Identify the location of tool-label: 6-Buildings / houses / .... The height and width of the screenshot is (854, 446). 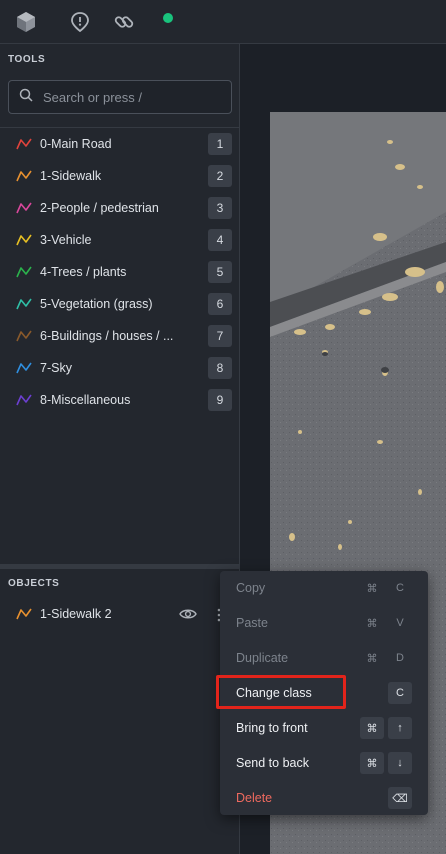
(107, 336).